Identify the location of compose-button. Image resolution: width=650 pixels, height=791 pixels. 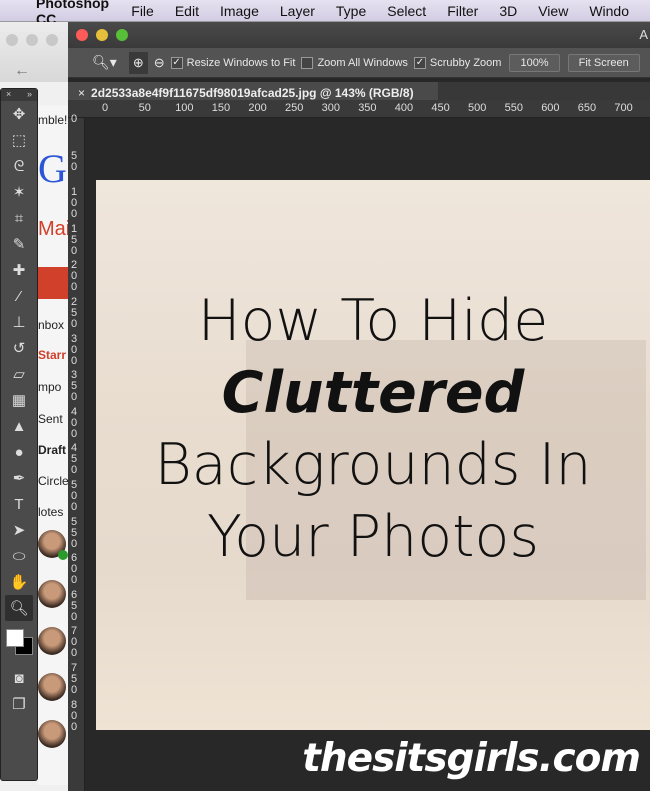
(53, 283).